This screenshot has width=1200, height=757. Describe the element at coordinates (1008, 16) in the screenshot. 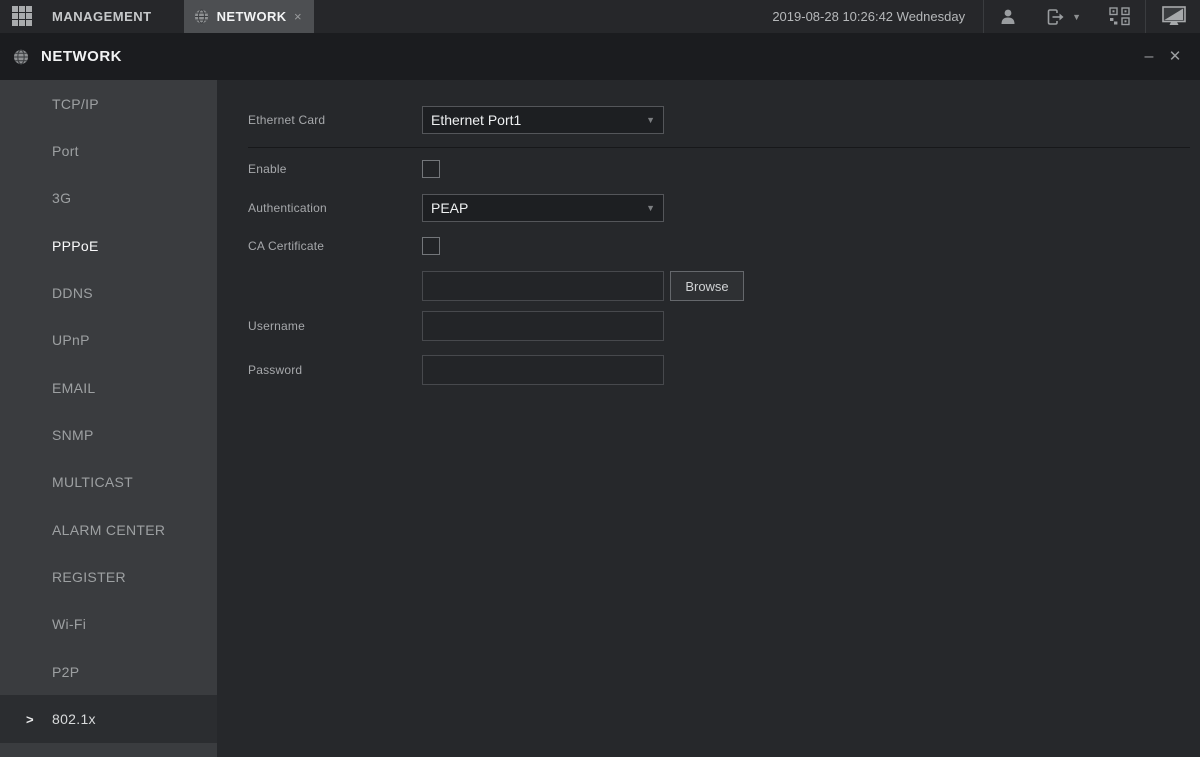

I see `user-icon` at that location.